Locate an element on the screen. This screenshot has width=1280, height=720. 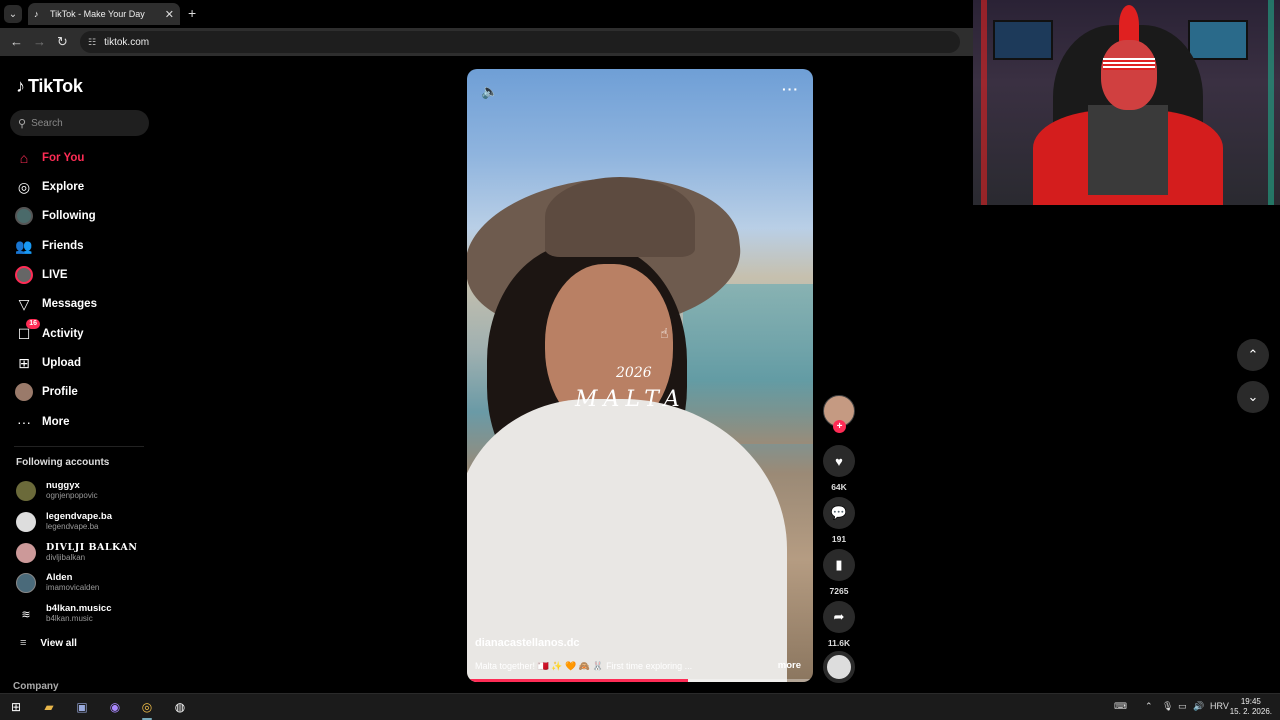
list-icon: ≡ is located at coordinates (23, 643).